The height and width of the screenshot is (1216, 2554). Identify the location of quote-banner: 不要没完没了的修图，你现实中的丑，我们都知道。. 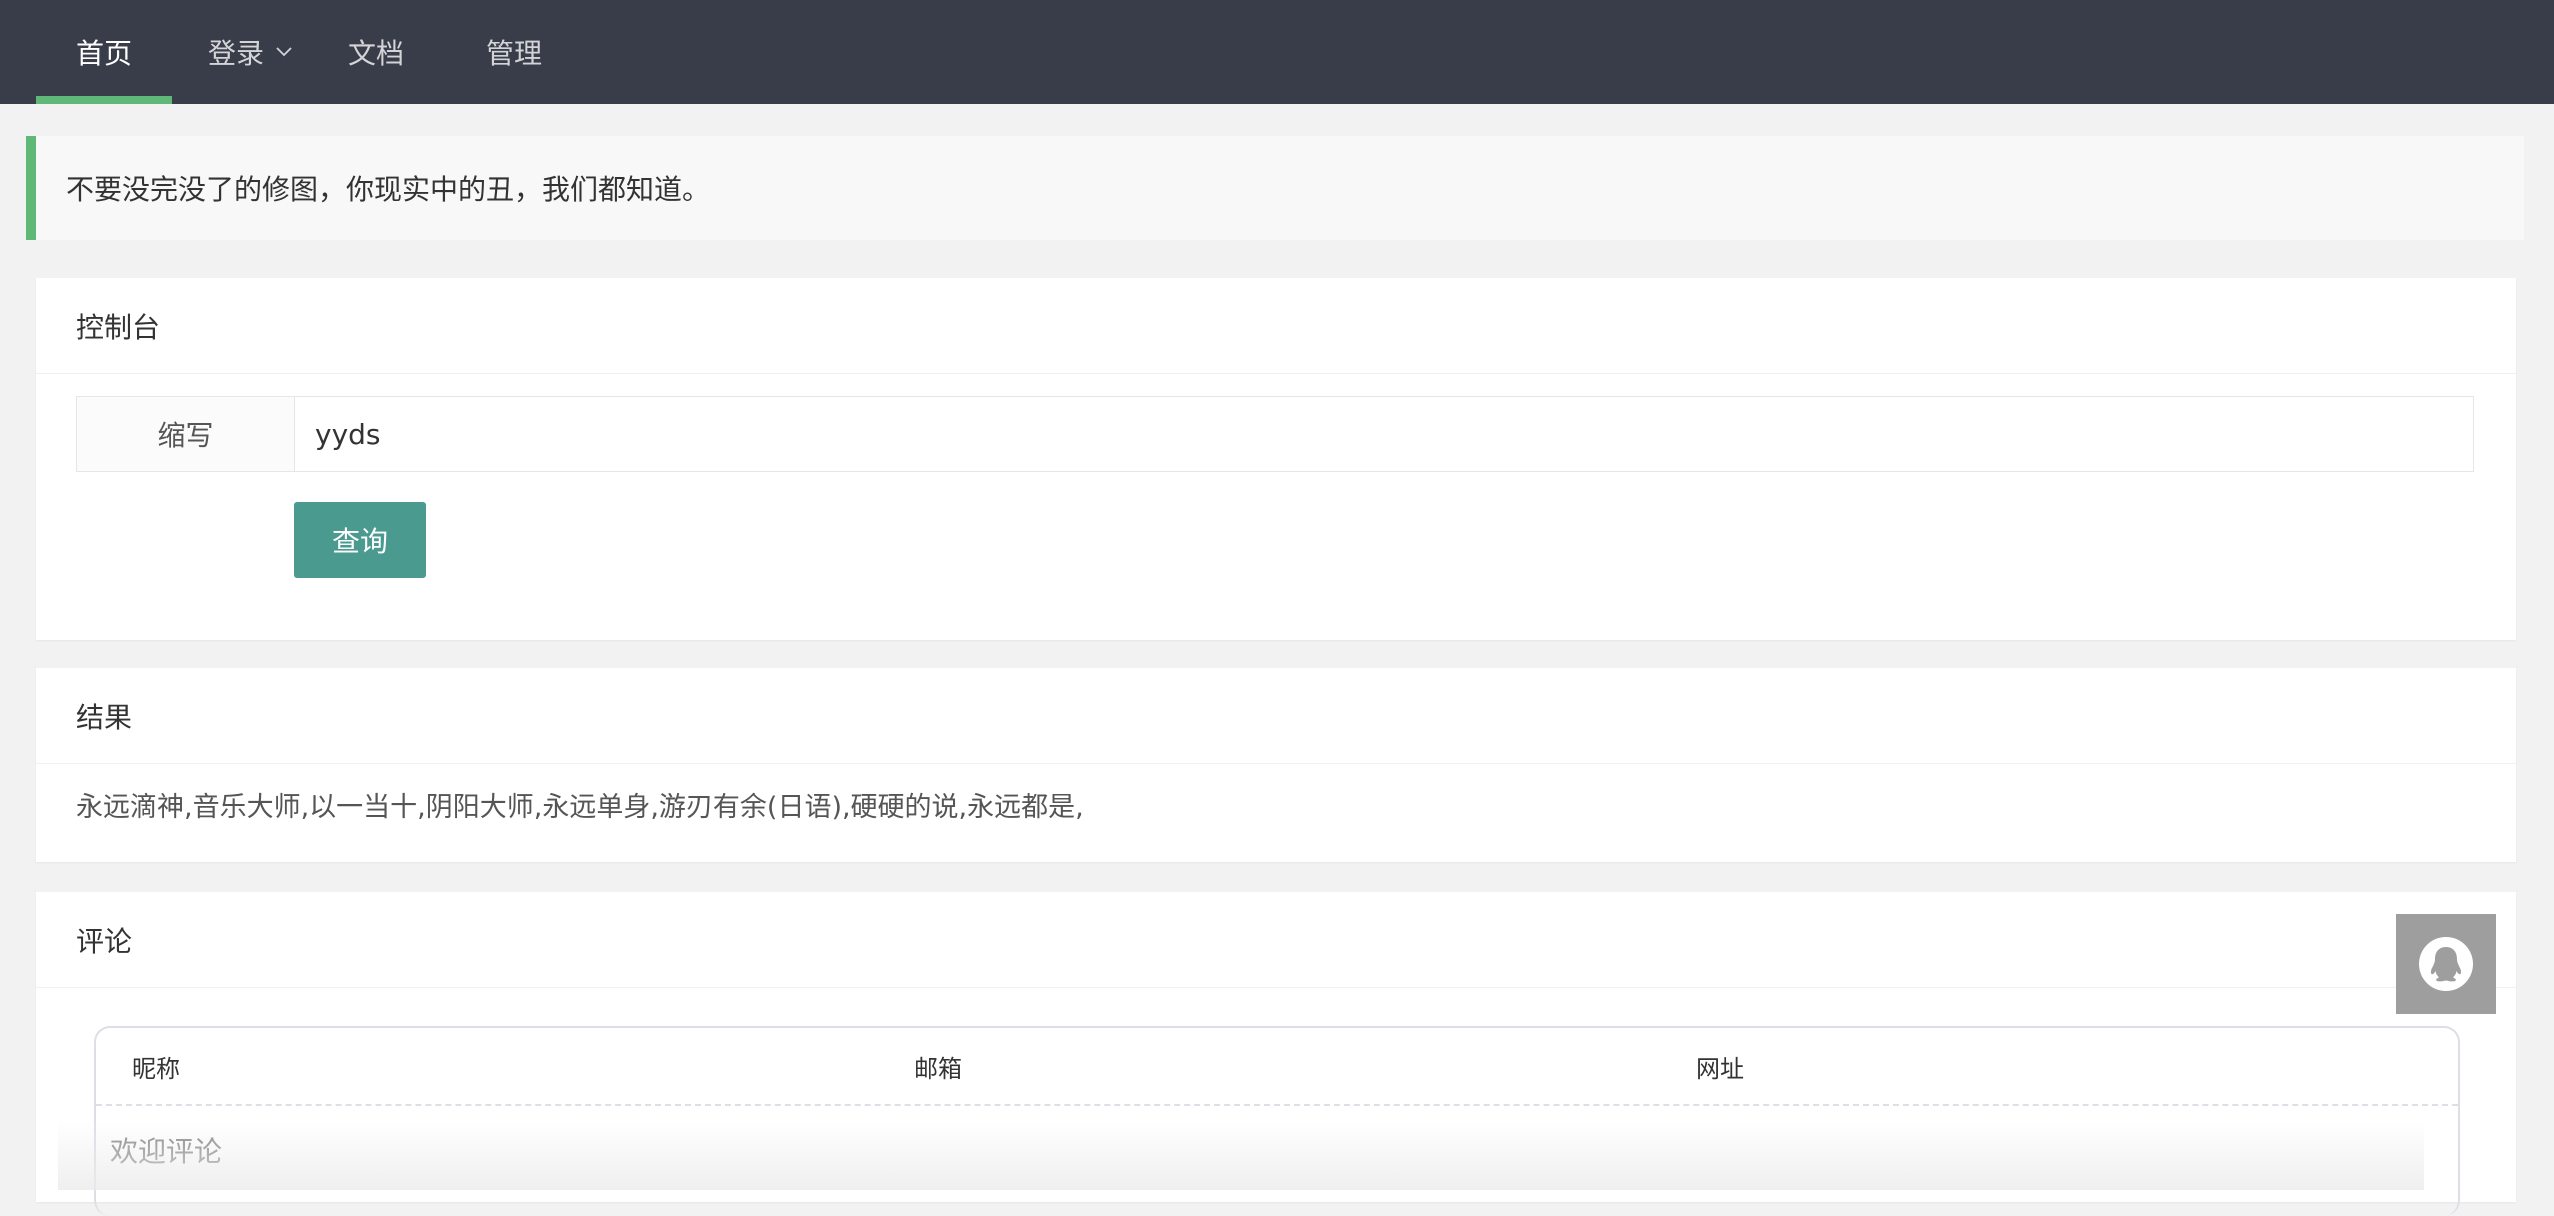
(1275, 188).